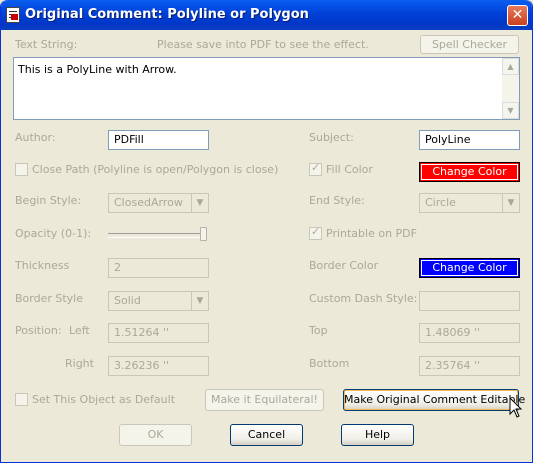 The height and width of the screenshot is (463, 533). I want to click on help-button: Help, so click(377, 435).